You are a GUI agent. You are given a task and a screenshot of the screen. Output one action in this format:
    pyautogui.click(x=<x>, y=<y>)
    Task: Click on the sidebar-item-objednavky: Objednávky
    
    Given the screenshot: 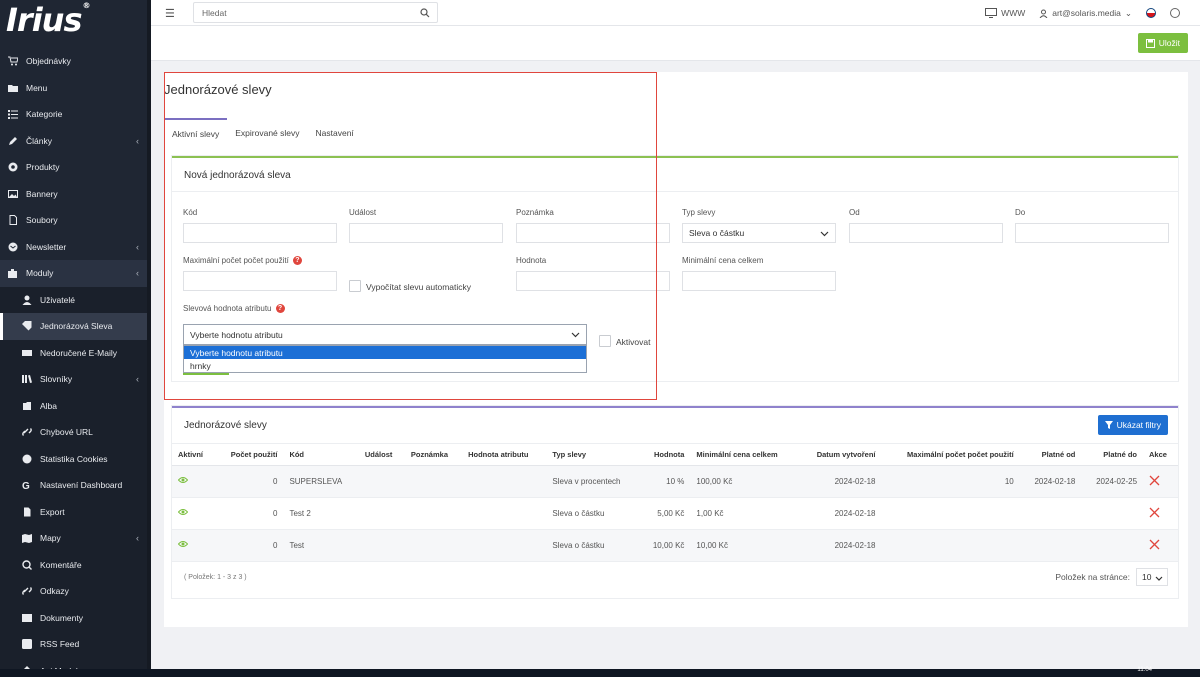 What is the action you would take?
    pyautogui.click(x=75, y=61)
    